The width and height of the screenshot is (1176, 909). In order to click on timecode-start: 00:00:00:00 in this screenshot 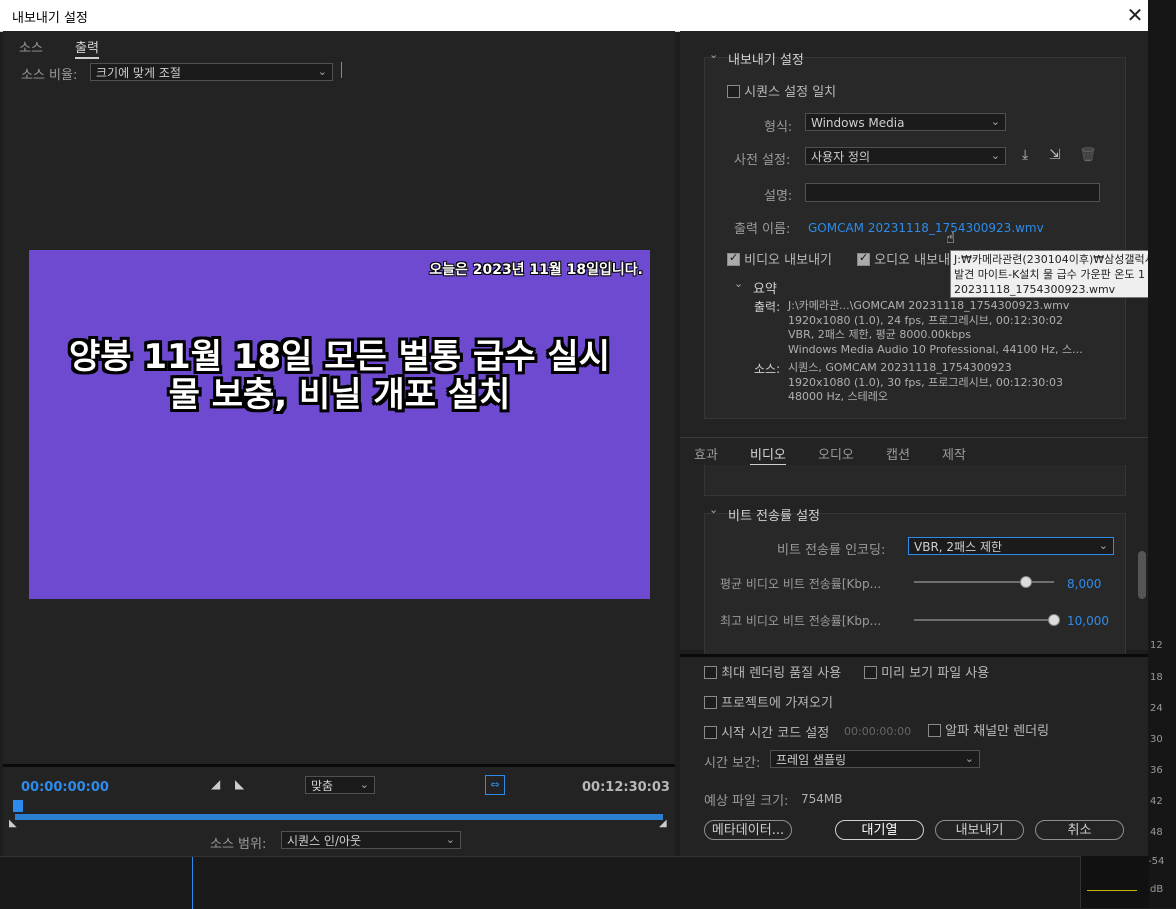, I will do `click(65, 787)`.